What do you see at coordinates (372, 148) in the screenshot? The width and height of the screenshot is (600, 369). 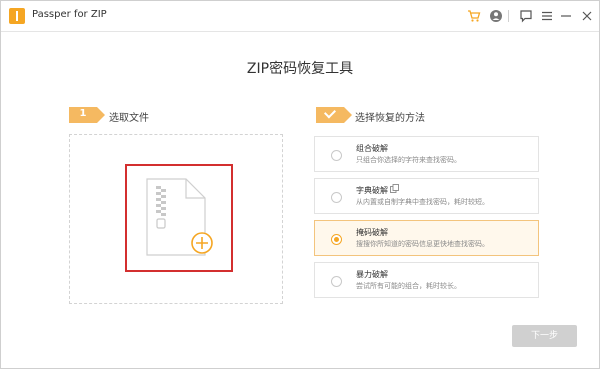 I see `option-title: 组合破解` at bounding box center [372, 148].